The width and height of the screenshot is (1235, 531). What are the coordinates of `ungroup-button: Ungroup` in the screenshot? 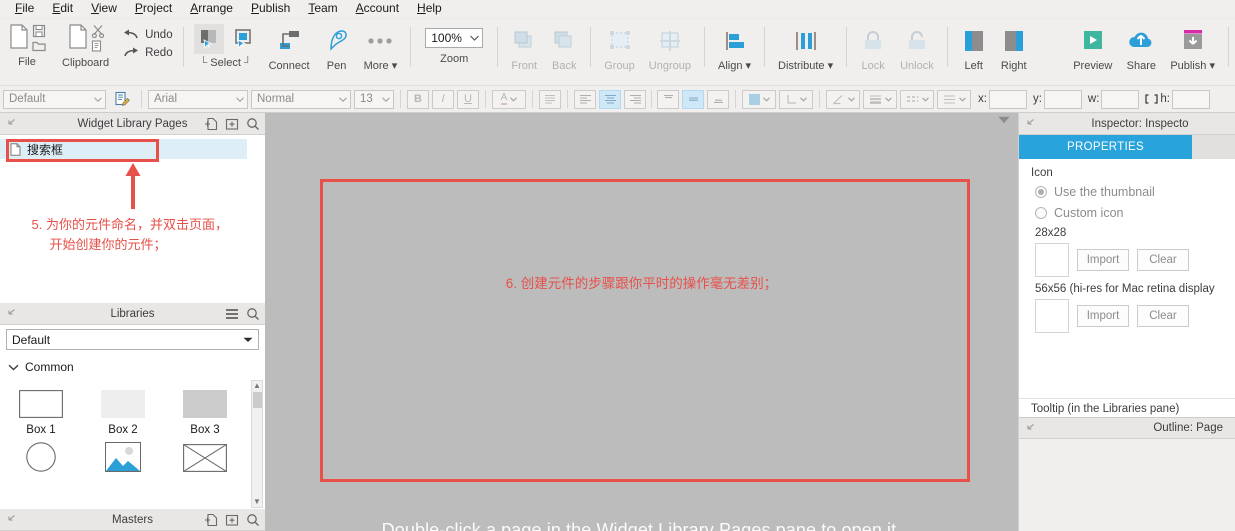 It's located at (670, 45).